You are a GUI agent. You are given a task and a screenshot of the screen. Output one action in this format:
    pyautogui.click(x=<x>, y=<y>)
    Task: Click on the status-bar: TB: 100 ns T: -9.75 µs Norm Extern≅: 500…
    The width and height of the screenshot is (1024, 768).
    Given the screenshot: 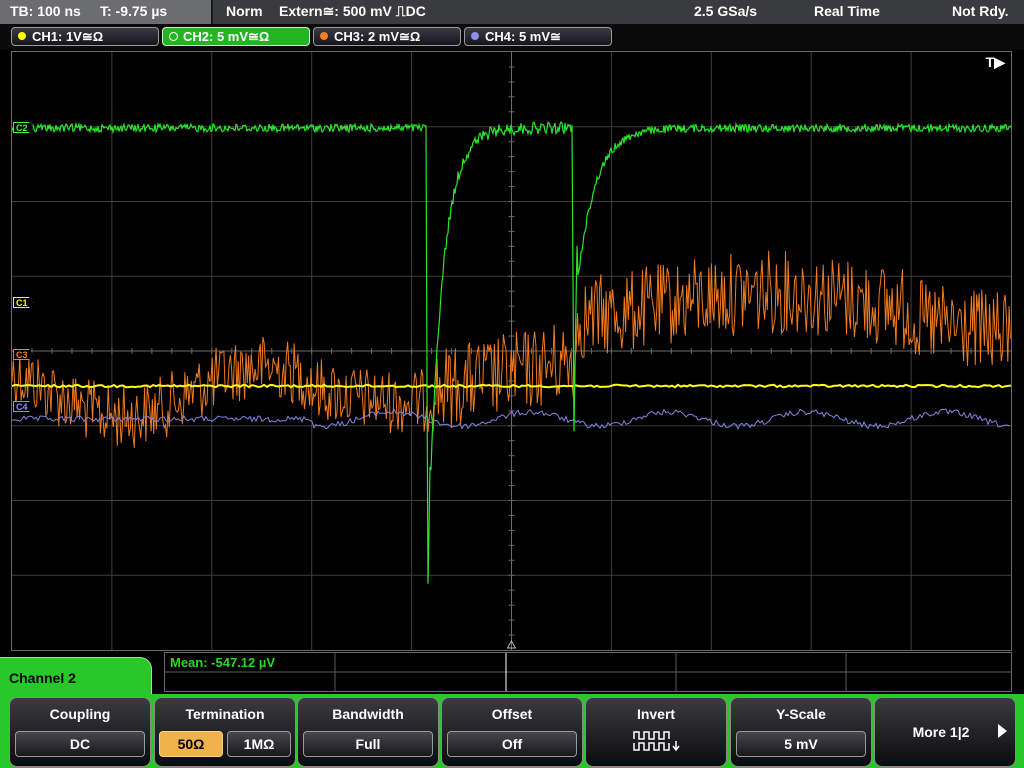 What is the action you would take?
    pyautogui.click(x=512, y=12)
    